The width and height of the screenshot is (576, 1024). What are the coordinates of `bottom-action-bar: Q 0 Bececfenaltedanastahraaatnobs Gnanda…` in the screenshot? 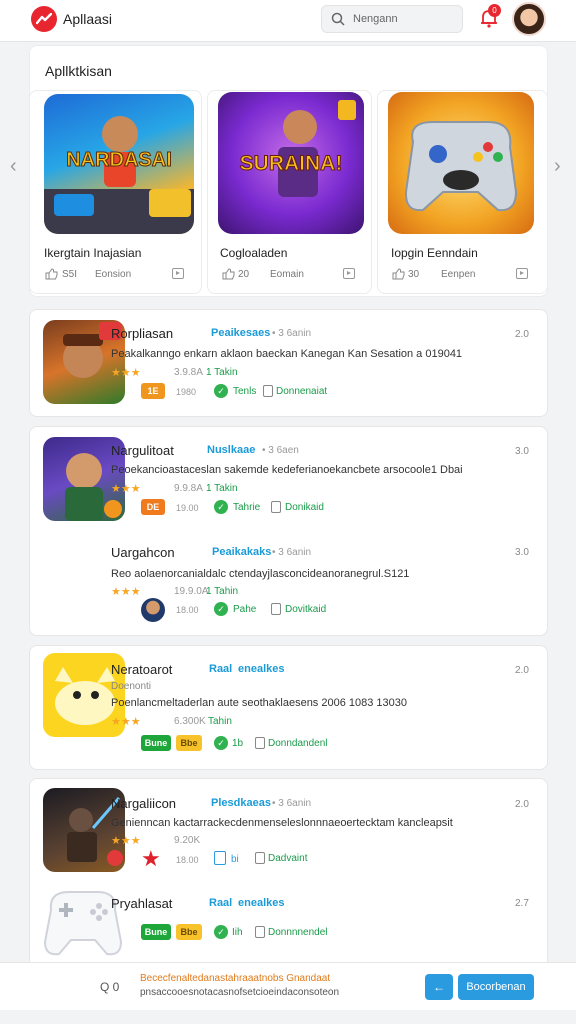 It's located at (288, 986).